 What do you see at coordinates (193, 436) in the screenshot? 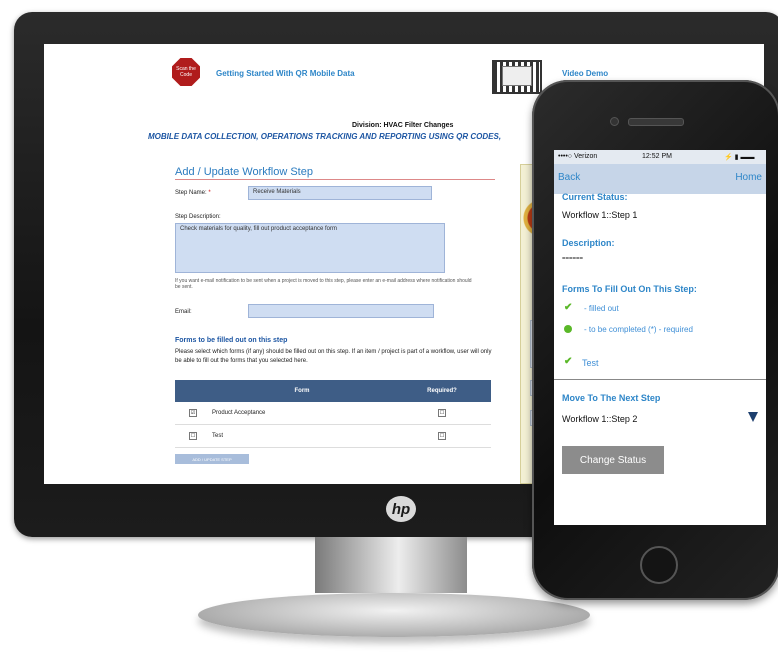
I see `form-select-checkbox: ☐` at bounding box center [193, 436].